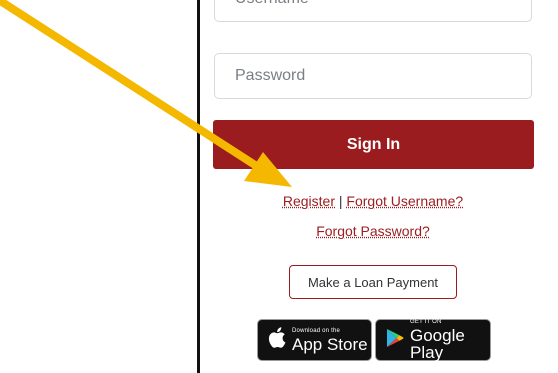 The image size is (558, 373). I want to click on forgot-password-row: Forgot Password?, so click(373, 231).